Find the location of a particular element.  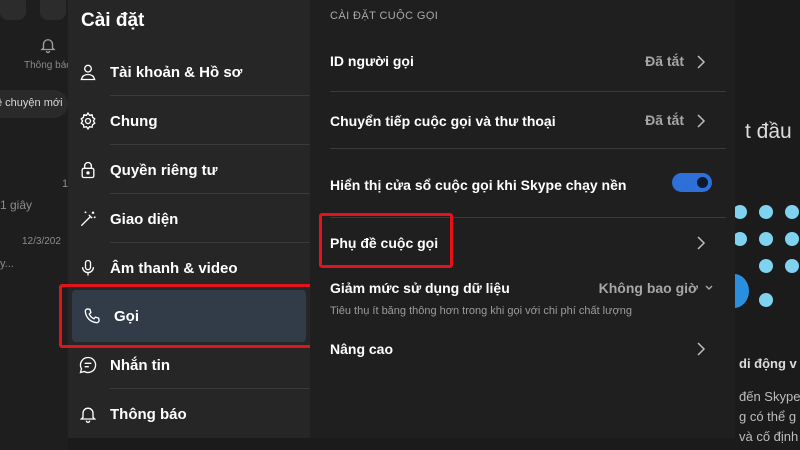

nav-item-appearance: Giao diện is located at coordinates (189, 219).